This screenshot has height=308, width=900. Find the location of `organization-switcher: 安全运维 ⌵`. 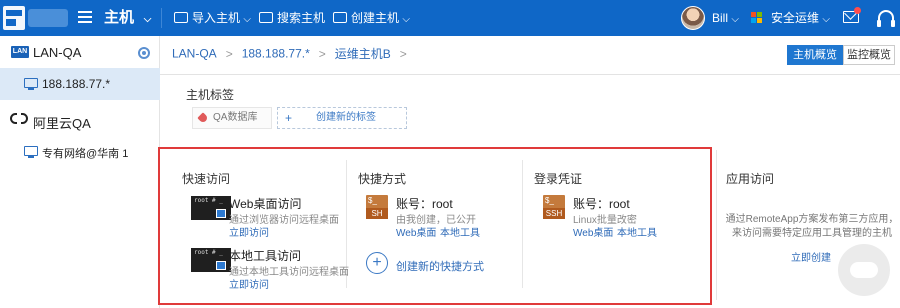

organization-switcher: 安全运维 ⌵ is located at coordinates (800, 18).